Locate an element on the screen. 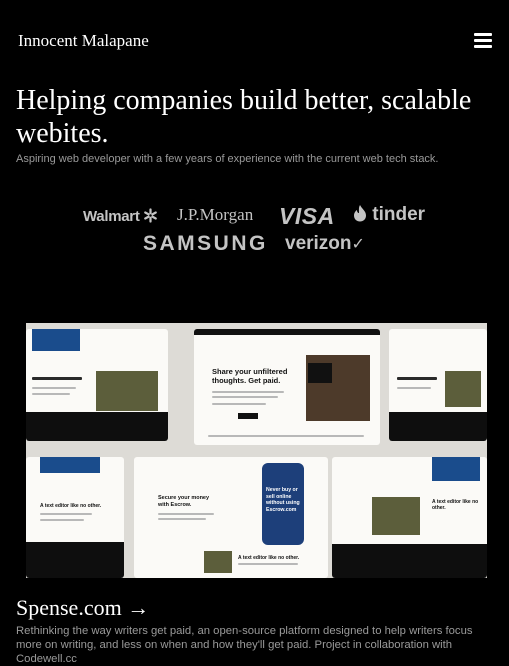 The height and width of the screenshot is (666, 509). site-brand: Innocent Malapane is located at coordinates (83, 41).